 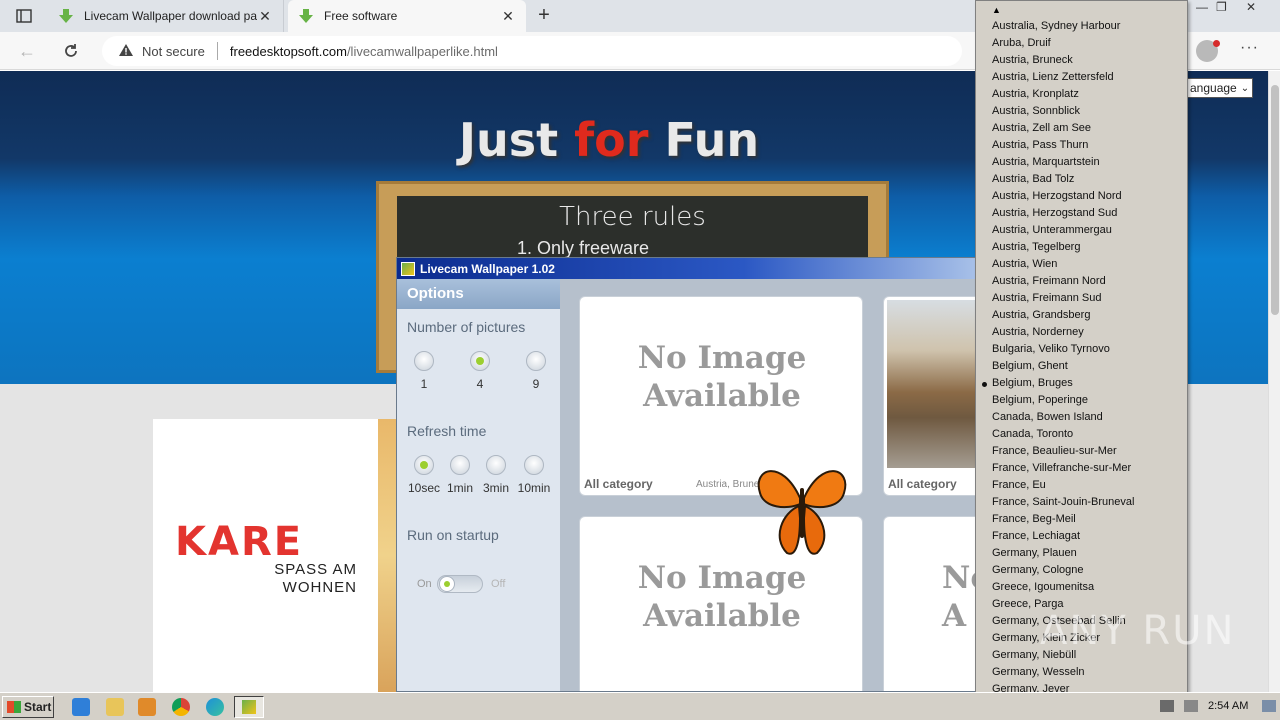 I want to click on location-list-item: Austria, Norderney, so click(x=1081, y=332).